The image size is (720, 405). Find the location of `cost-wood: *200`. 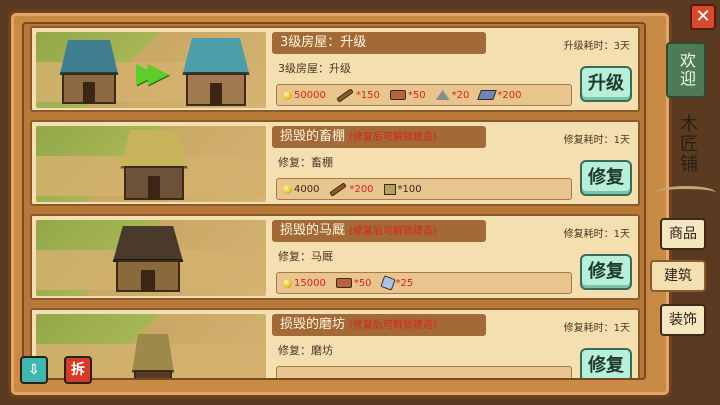

cost-wood: *200 is located at coordinates (351, 189).